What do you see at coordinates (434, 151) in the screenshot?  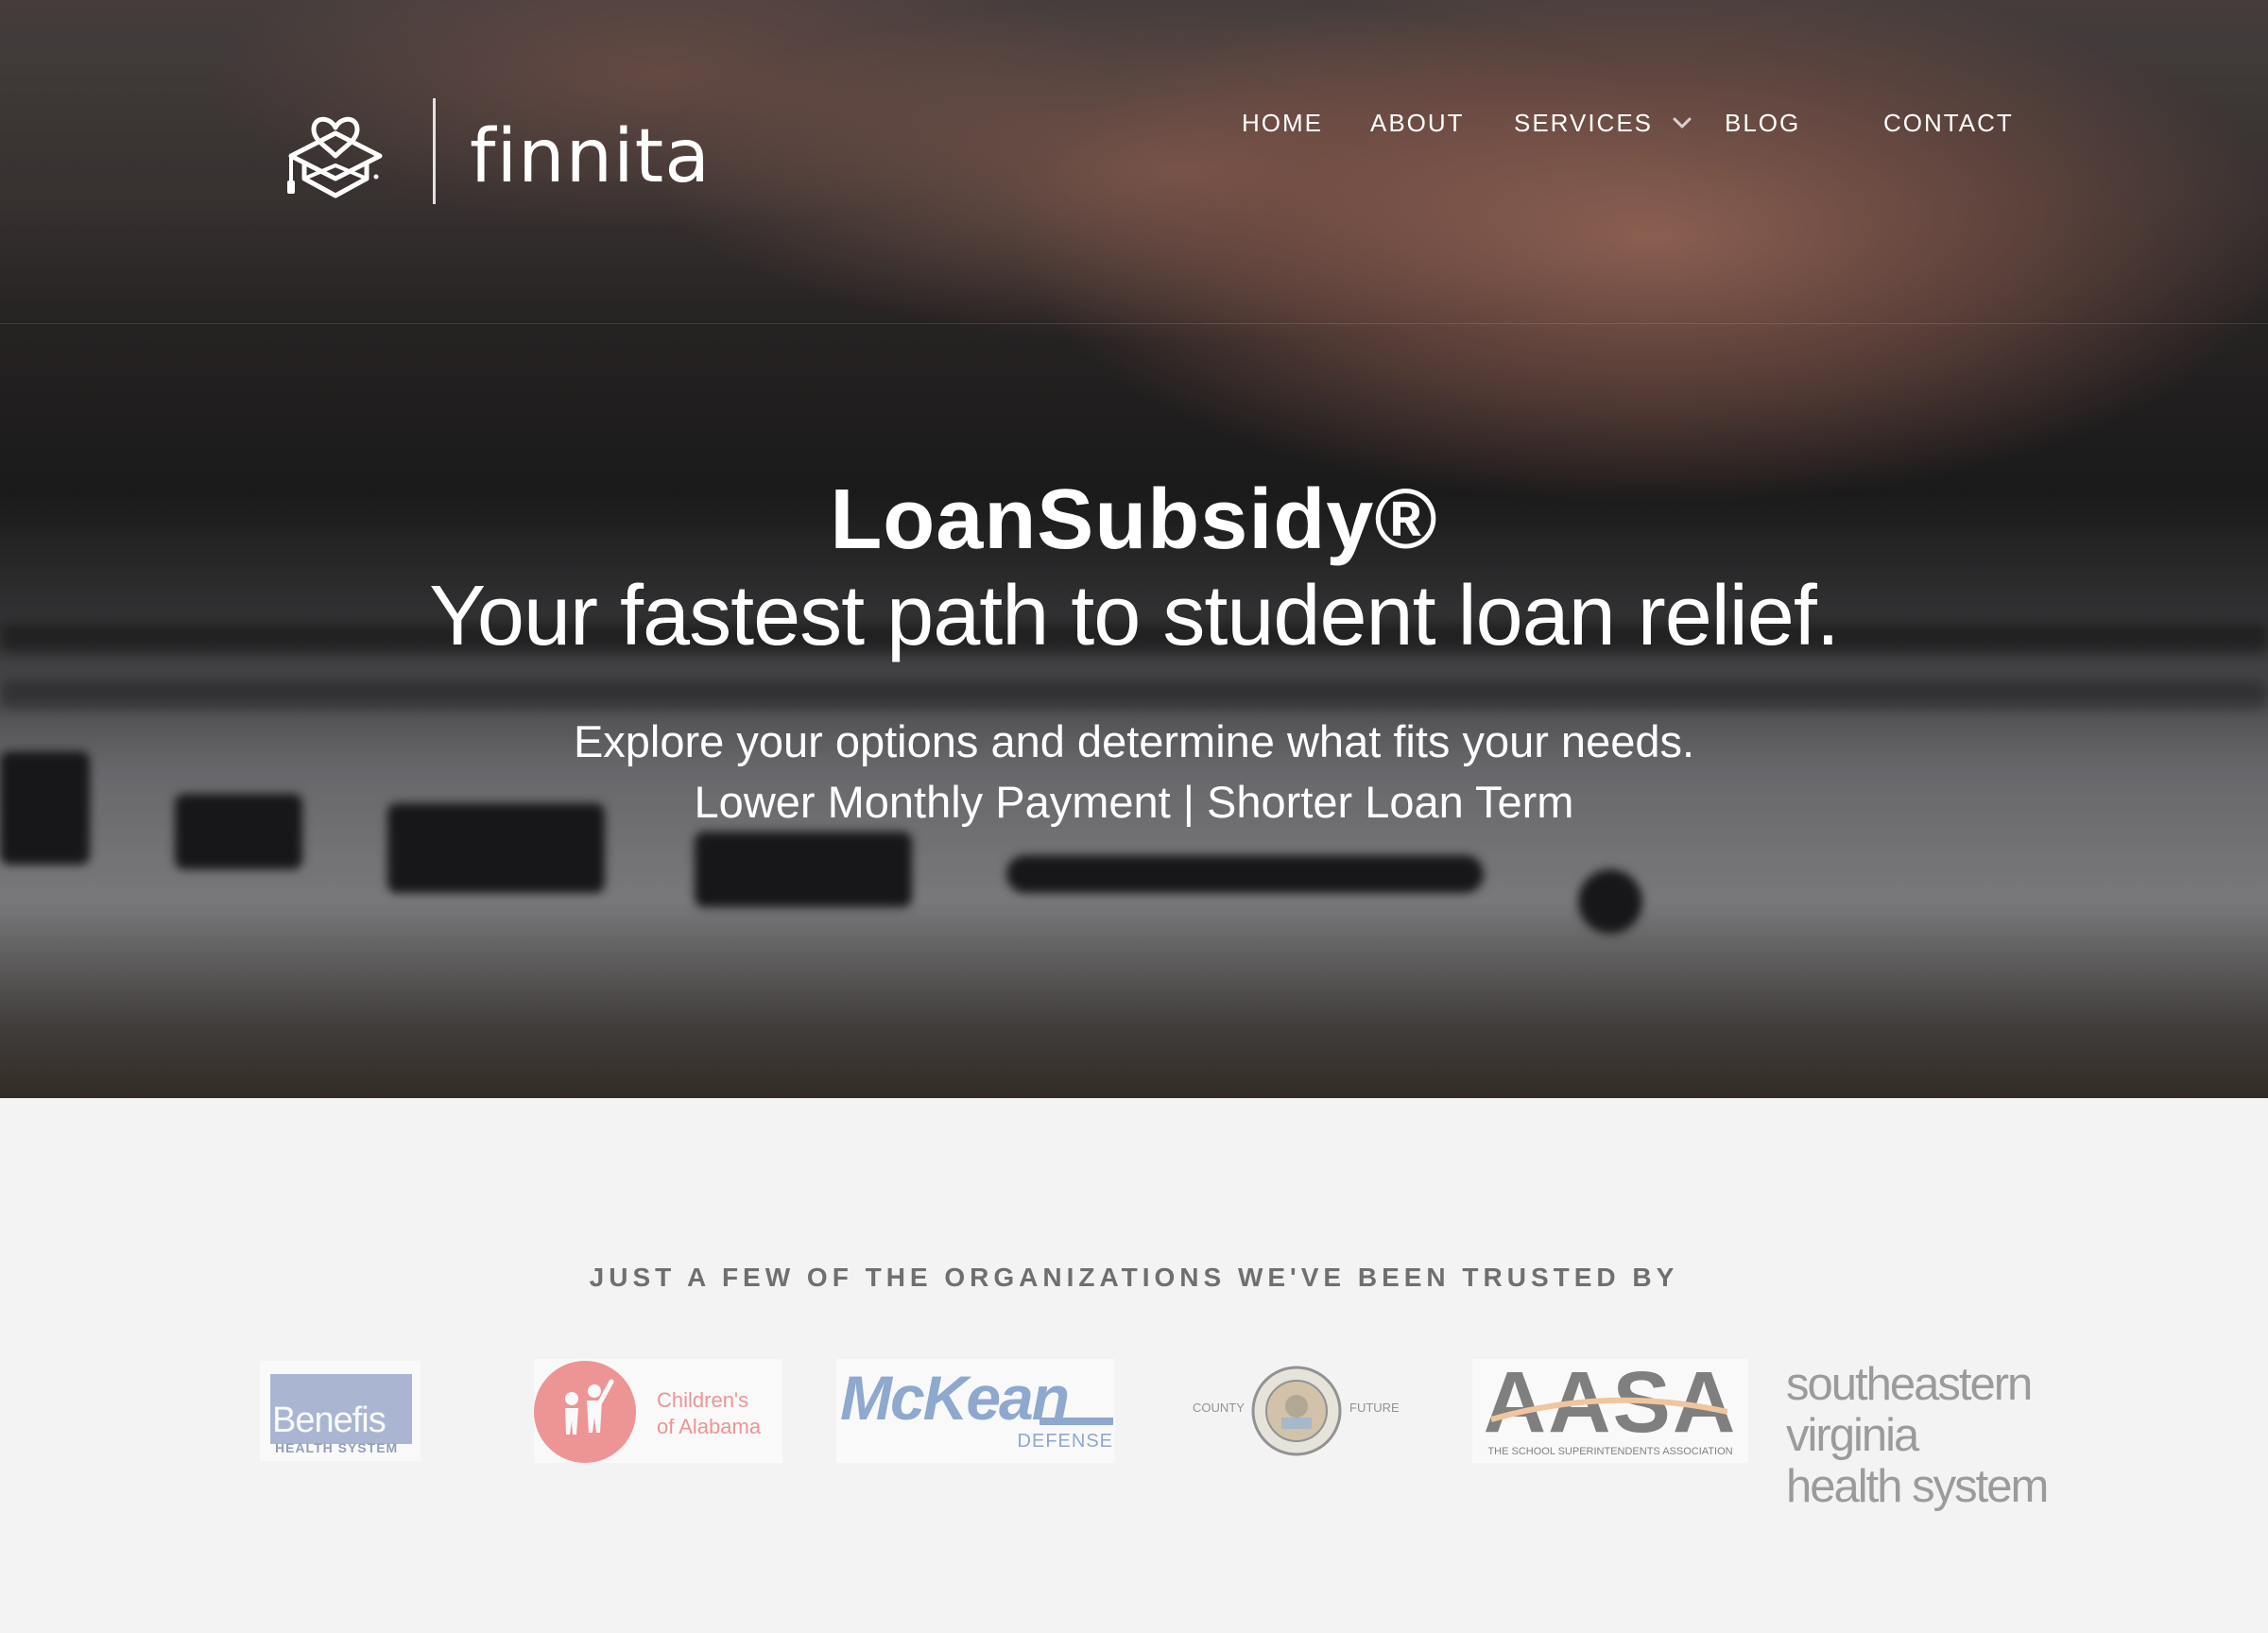 I see `logo-divider` at bounding box center [434, 151].